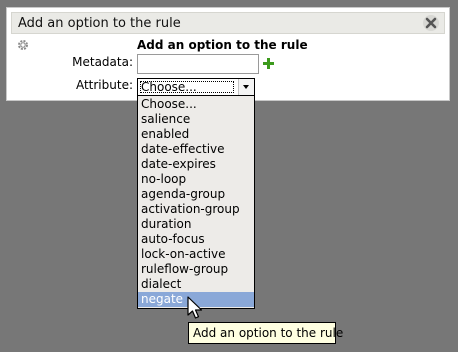 This screenshot has width=458, height=352. What do you see at coordinates (196, 179) in the screenshot?
I see `dropdown-item-no-loop: no-loop` at bounding box center [196, 179].